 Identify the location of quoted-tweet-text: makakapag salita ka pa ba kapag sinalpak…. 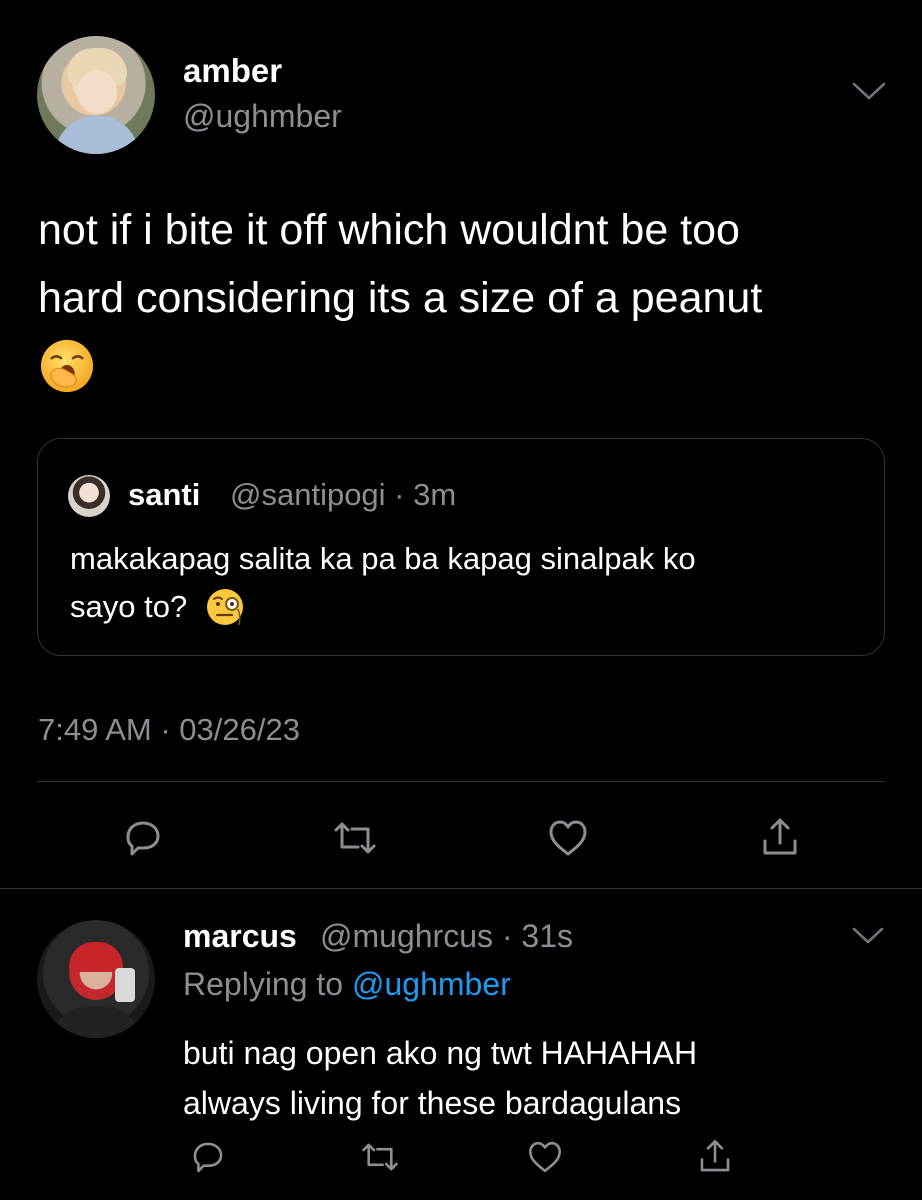
(465, 583).